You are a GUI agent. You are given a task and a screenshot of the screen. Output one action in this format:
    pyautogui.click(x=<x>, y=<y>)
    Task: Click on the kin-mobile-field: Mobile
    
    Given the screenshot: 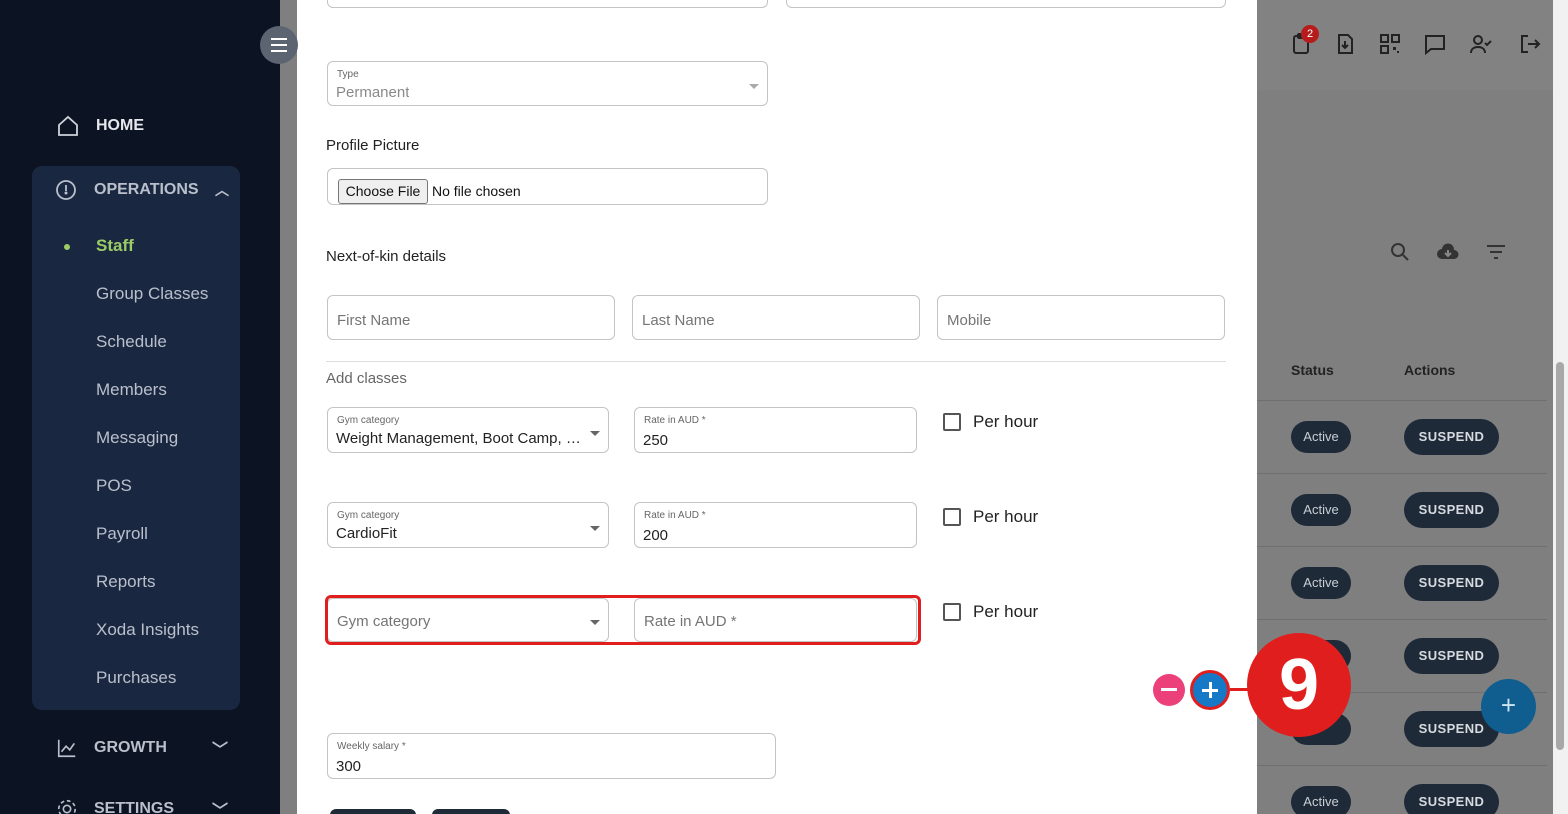 What is the action you would take?
    pyautogui.click(x=1081, y=317)
    